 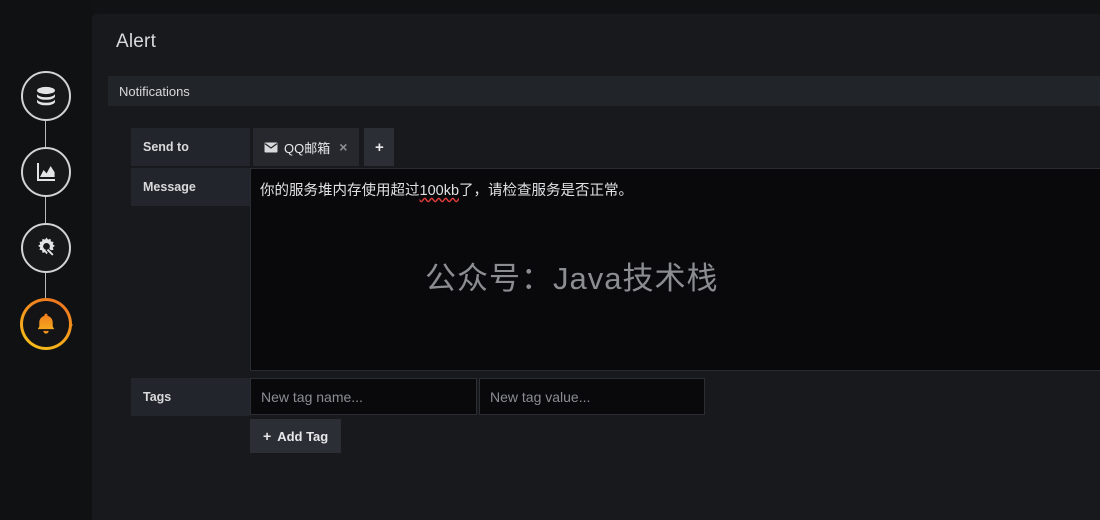 What do you see at coordinates (592, 396) in the screenshot?
I see `new-tag-value-input` at bounding box center [592, 396].